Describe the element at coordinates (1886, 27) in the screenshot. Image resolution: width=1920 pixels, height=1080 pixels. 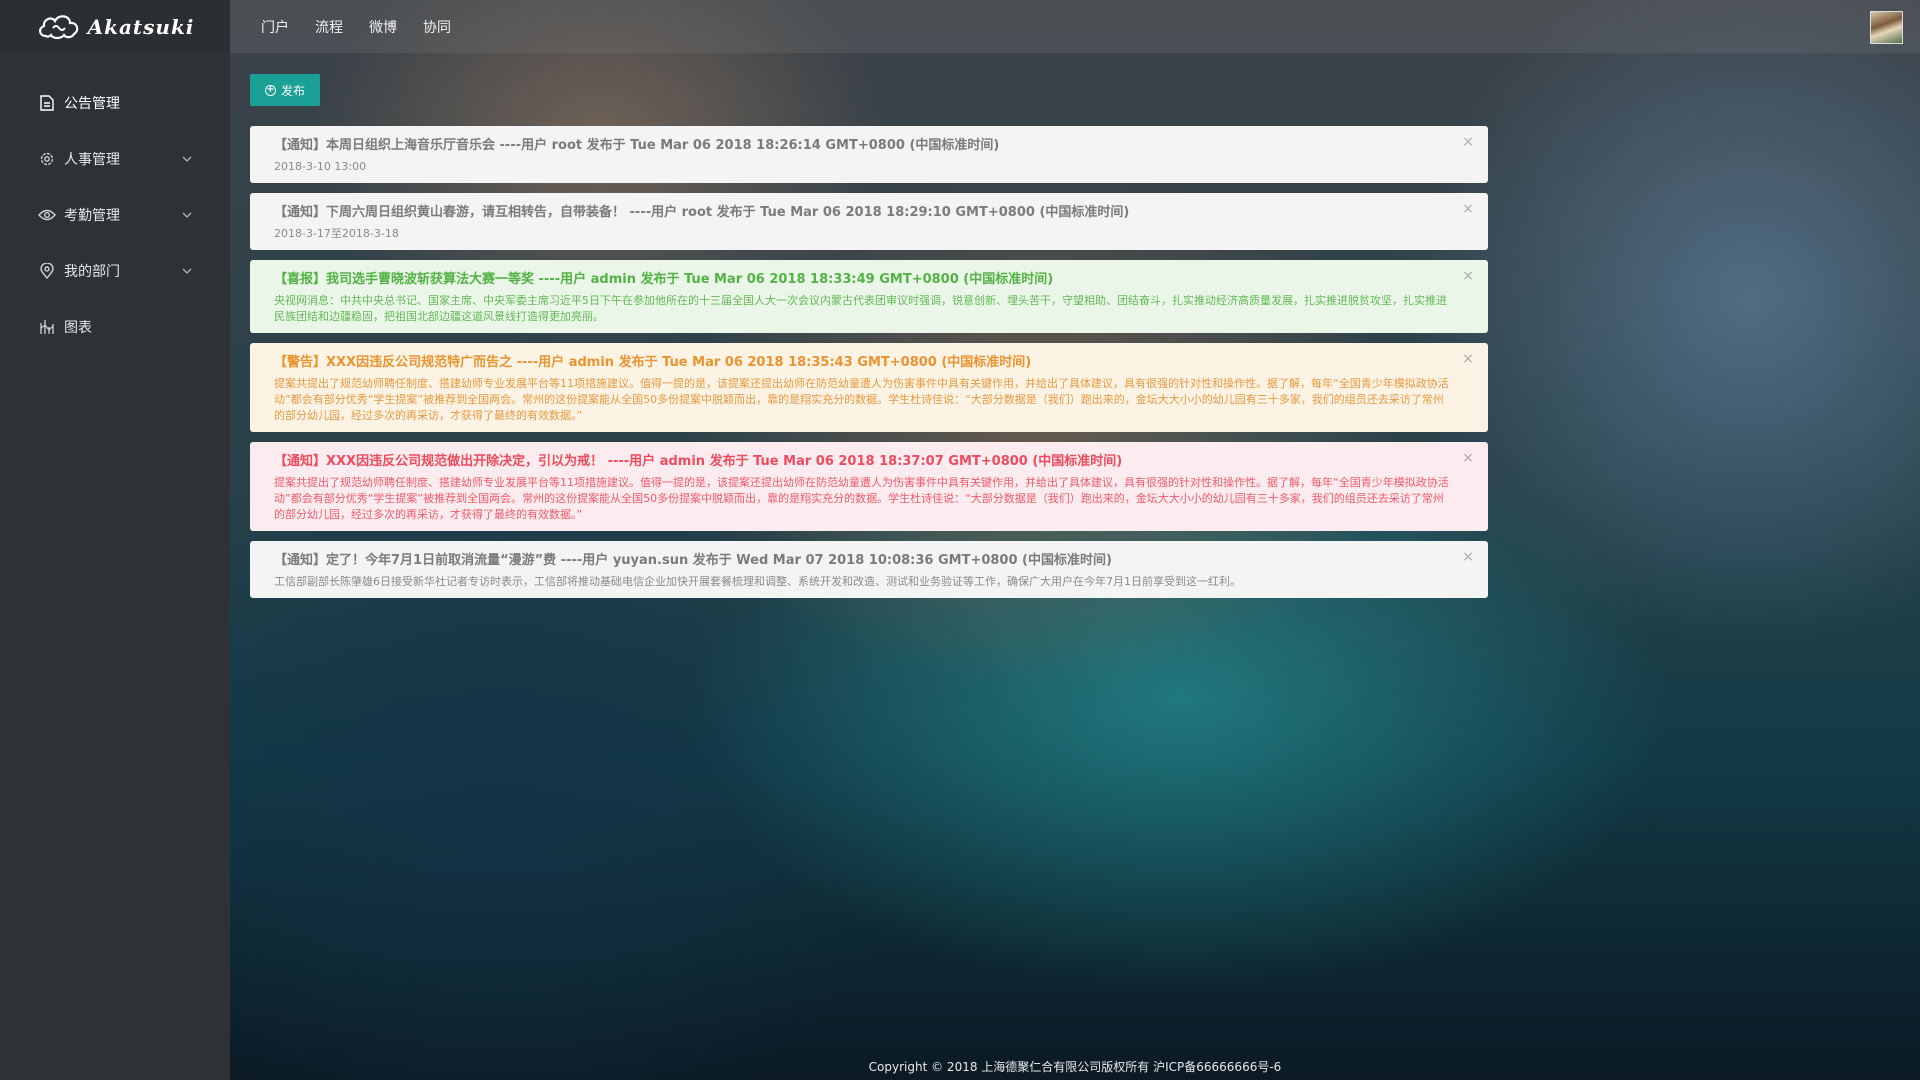
I see `user-avatar` at that location.